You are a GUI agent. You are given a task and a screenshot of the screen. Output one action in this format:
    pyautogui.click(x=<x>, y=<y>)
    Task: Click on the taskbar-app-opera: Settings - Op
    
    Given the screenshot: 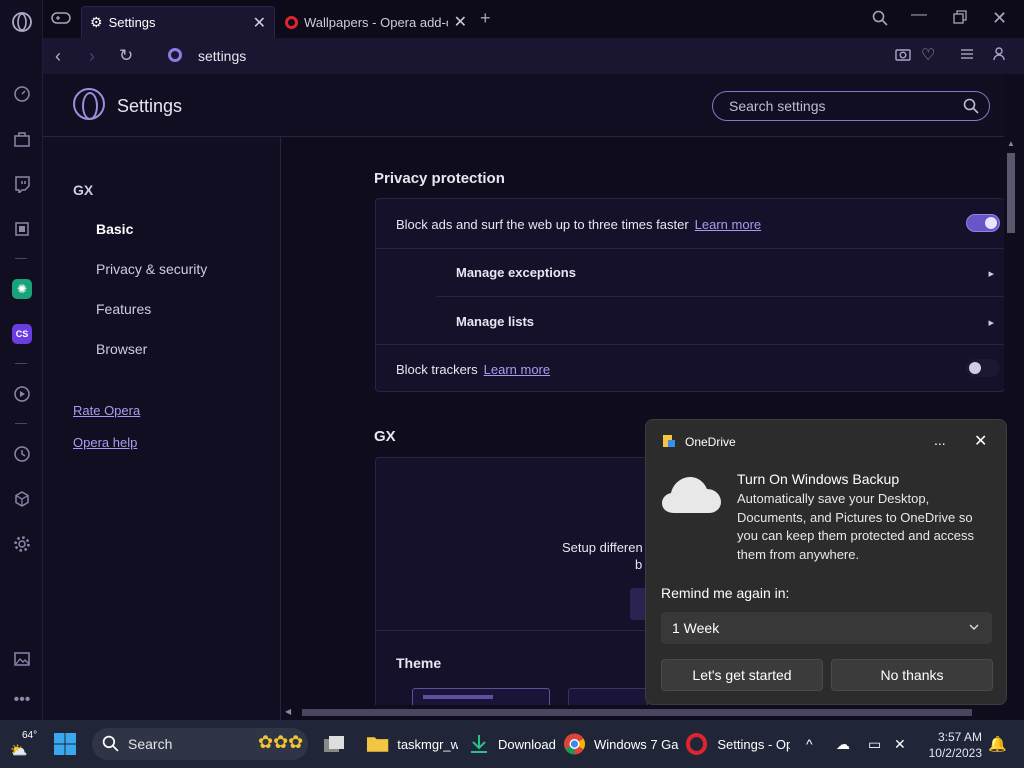 What is the action you would take?
    pyautogui.click(x=738, y=744)
    